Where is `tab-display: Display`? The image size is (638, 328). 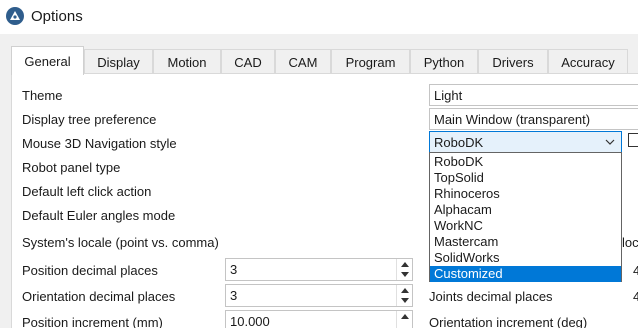 tab-display: Display is located at coordinates (118, 62).